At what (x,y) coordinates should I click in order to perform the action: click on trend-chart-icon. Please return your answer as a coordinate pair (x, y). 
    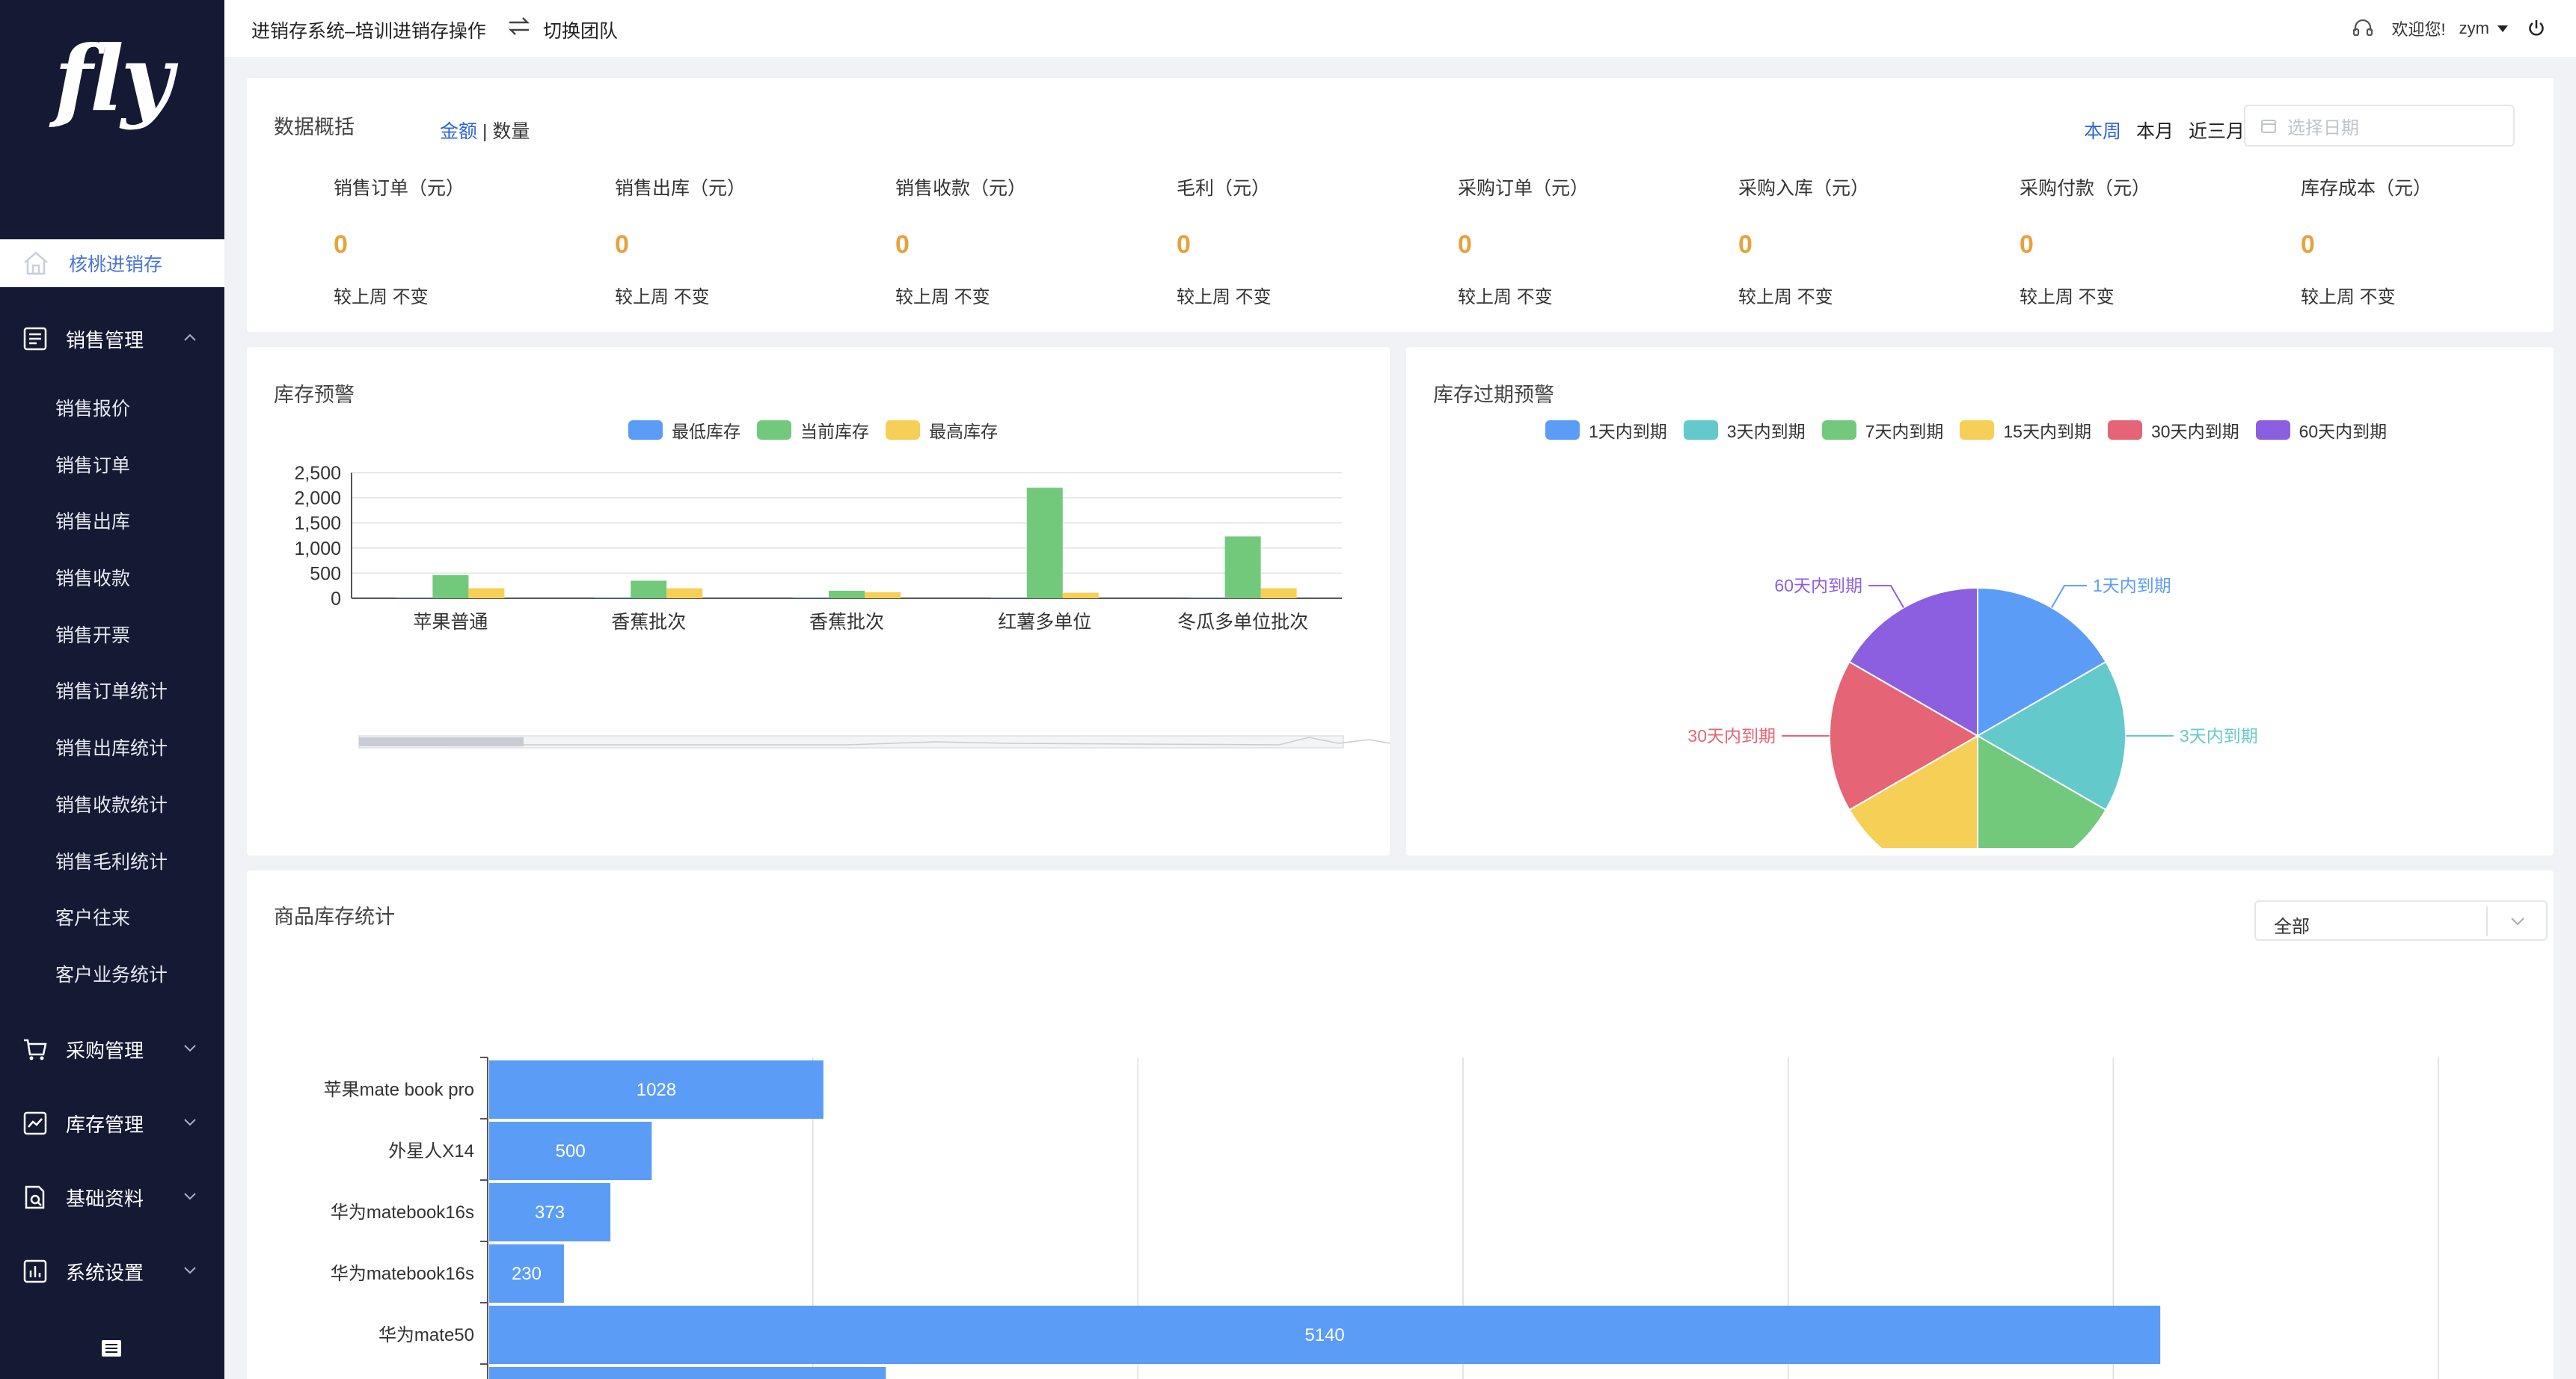
    Looking at the image, I should click on (35, 1123).